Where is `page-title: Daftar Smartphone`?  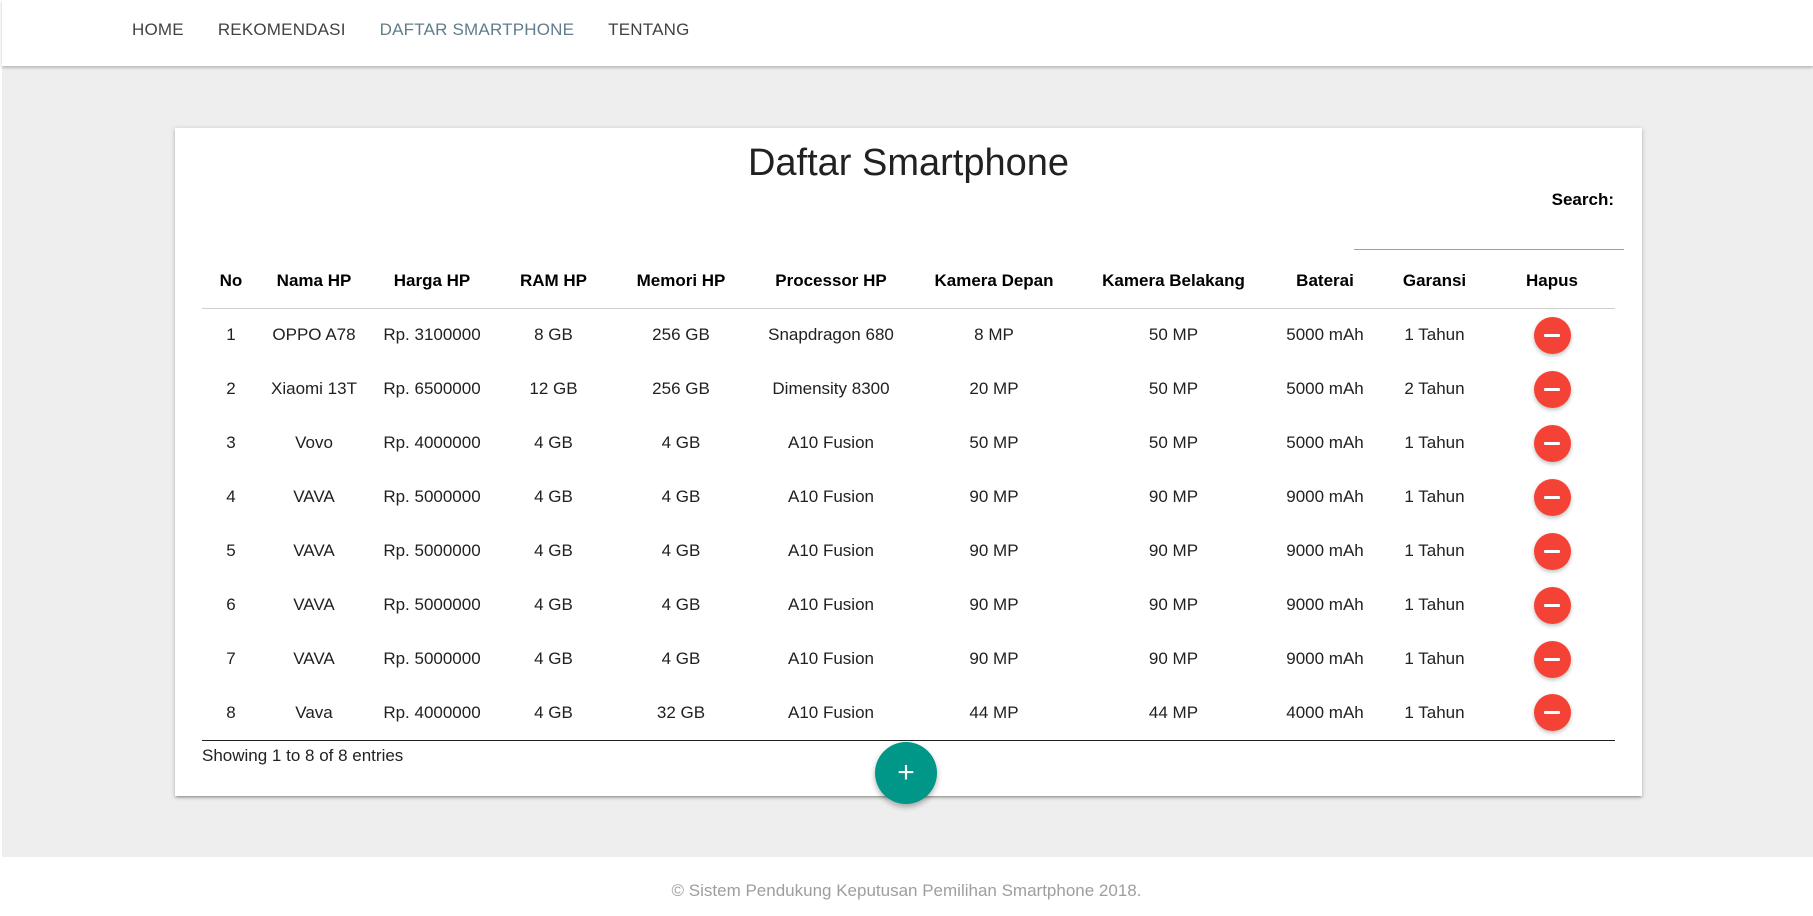
page-title: Daftar Smartphone is located at coordinates (908, 163).